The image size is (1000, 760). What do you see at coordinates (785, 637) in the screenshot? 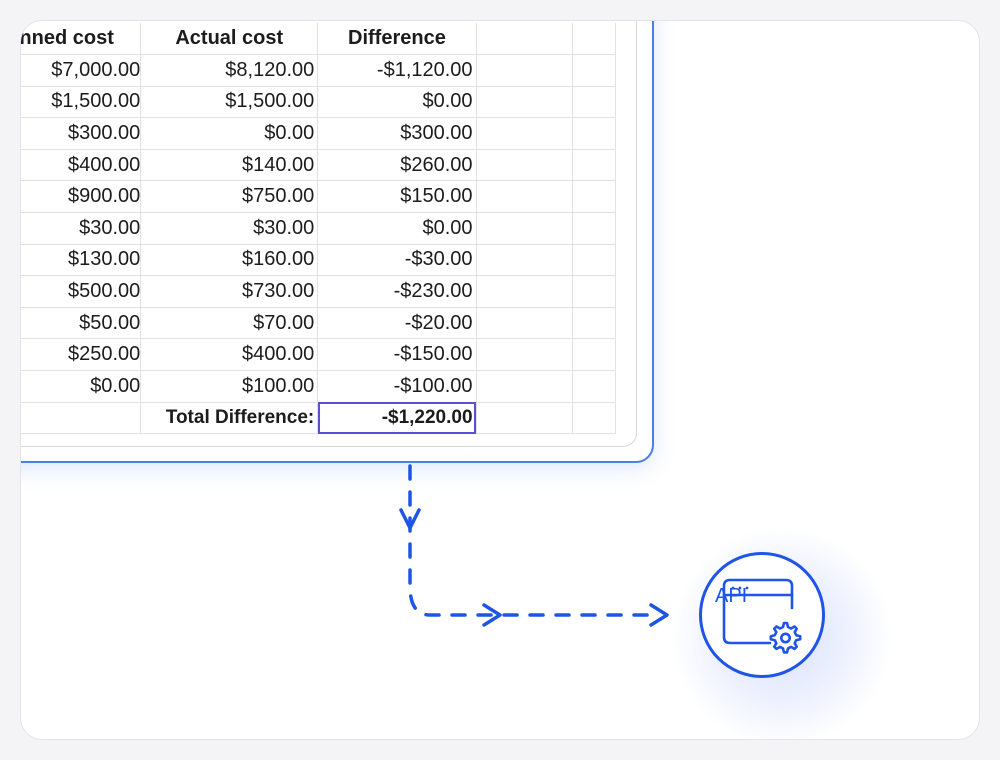
I see `gear-icon` at bounding box center [785, 637].